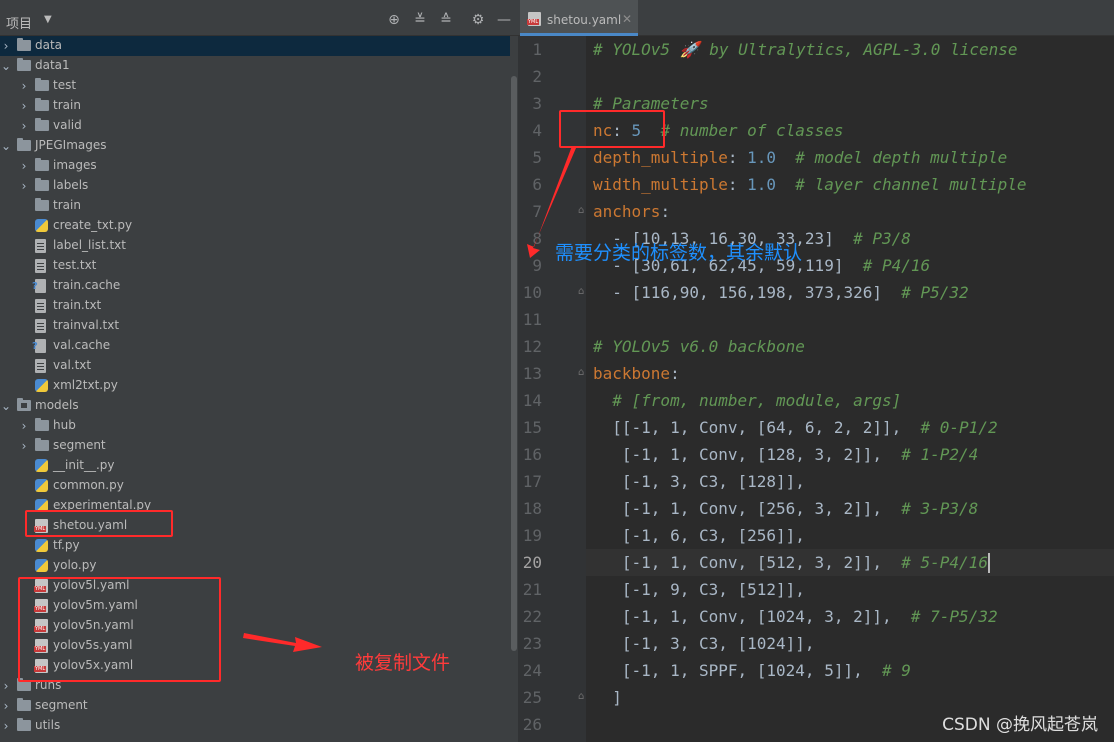 This screenshot has height=742, width=1114. Describe the element at coordinates (699, 481) in the screenshot. I see `code-line: [-1, 3, C3, [128]],` at that location.